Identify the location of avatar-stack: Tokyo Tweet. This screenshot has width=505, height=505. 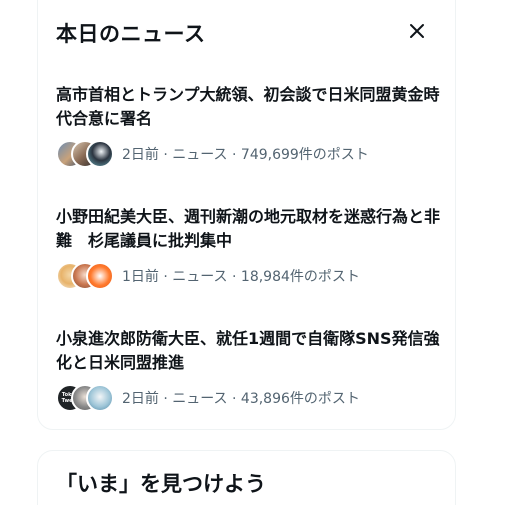
(85, 398).